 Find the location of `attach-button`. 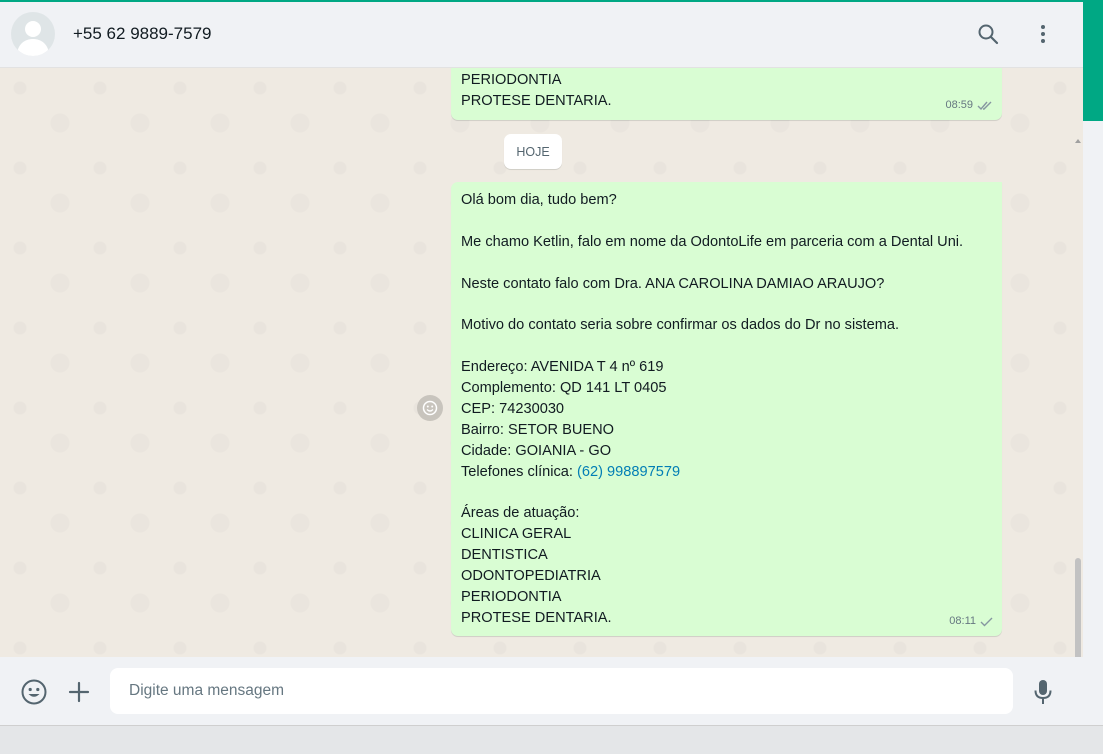

attach-button is located at coordinates (79, 692).